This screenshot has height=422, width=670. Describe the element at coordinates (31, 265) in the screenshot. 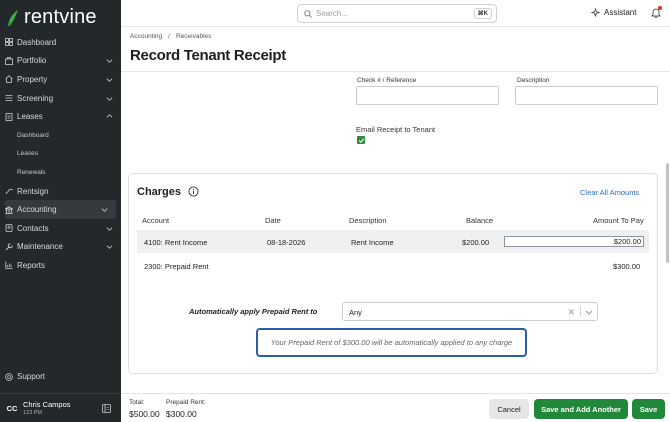

I see `sidebar-item-label: Reports` at that location.